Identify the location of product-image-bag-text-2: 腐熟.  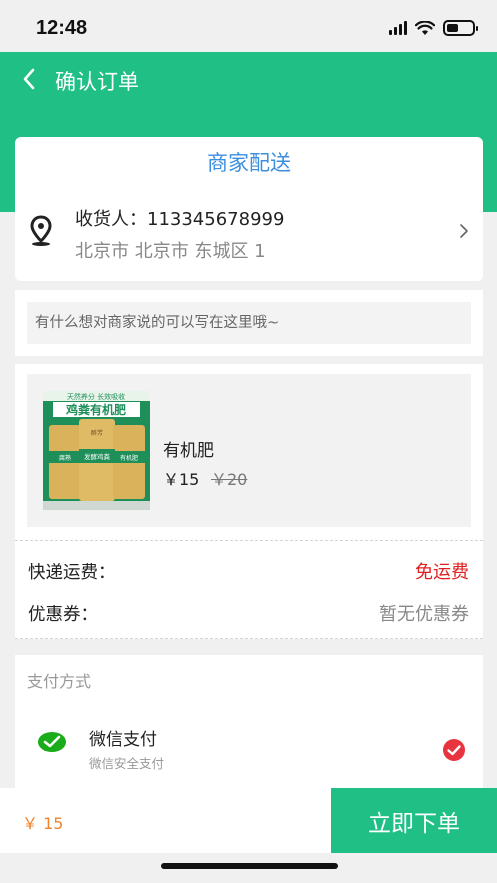
(65, 458).